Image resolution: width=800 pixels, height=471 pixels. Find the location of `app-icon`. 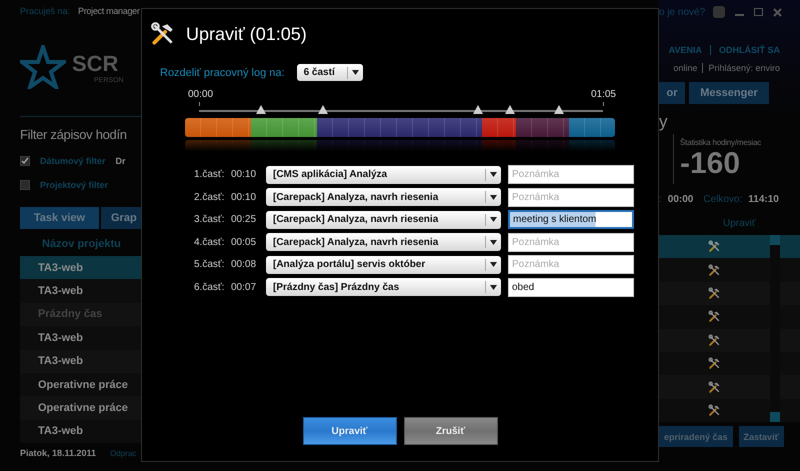

app-icon is located at coordinates (719, 12).